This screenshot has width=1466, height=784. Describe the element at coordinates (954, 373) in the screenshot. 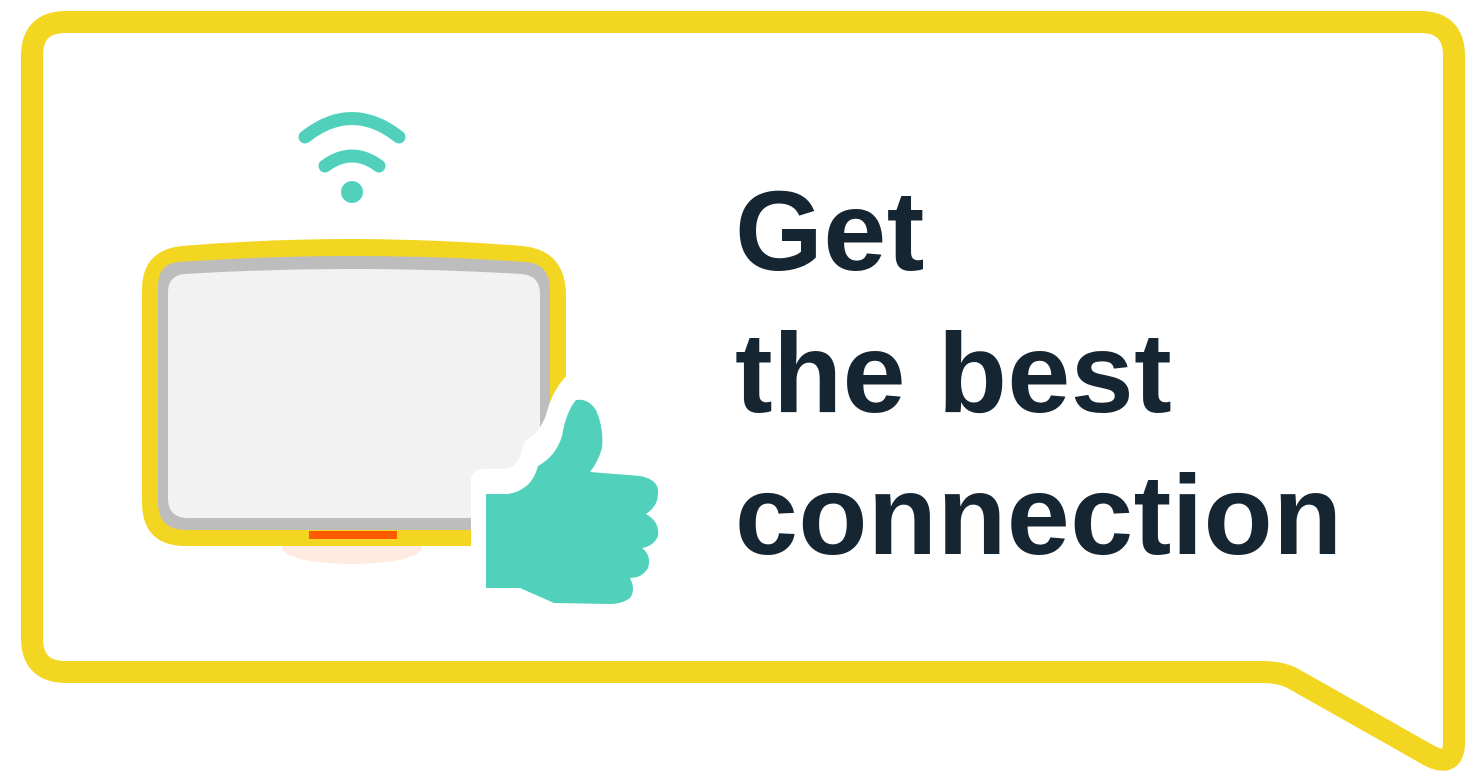

I see `headline-line-2: the best` at that location.